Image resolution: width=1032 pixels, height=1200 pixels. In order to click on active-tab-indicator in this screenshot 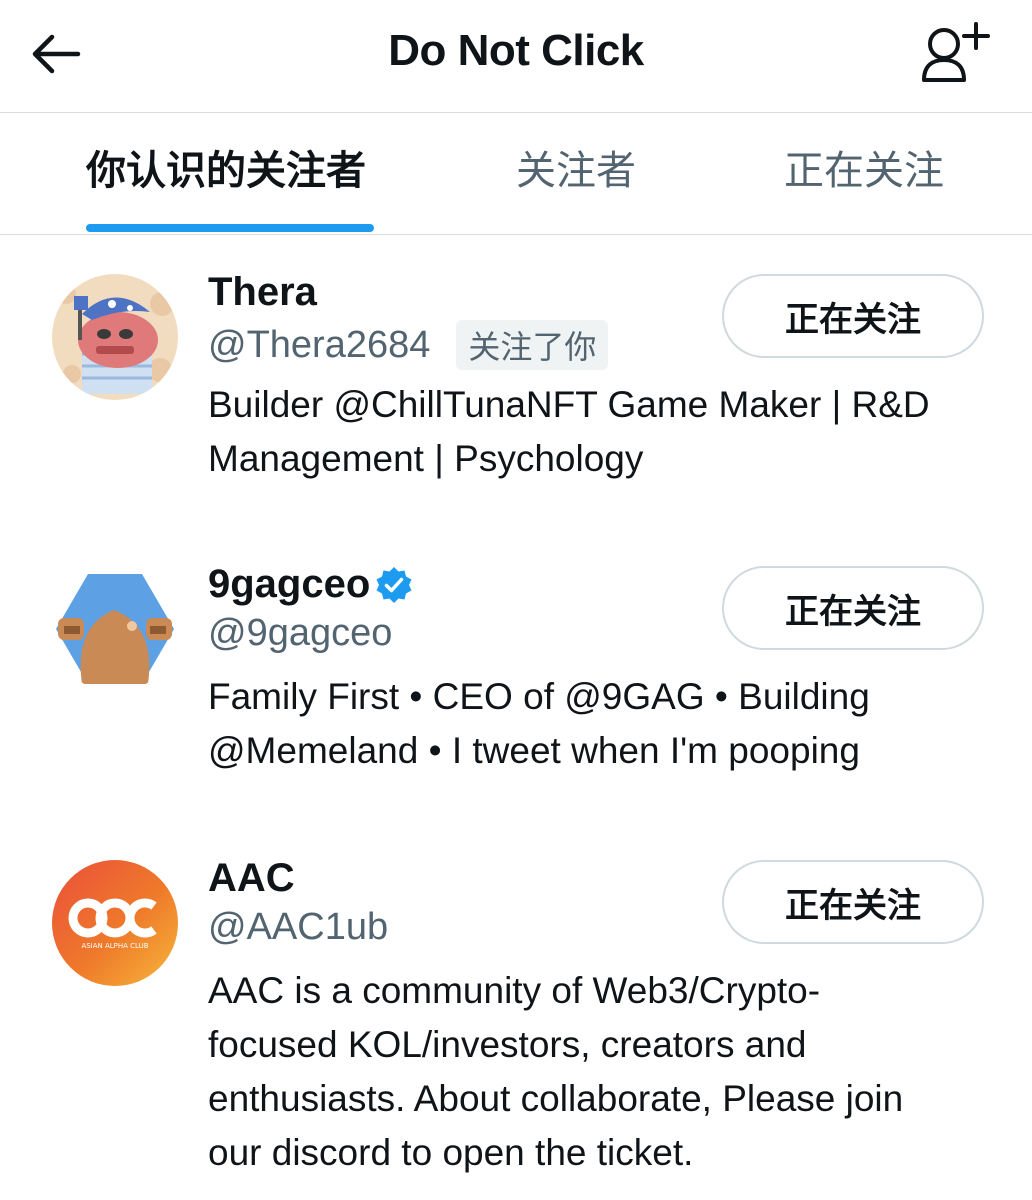, I will do `click(230, 228)`.